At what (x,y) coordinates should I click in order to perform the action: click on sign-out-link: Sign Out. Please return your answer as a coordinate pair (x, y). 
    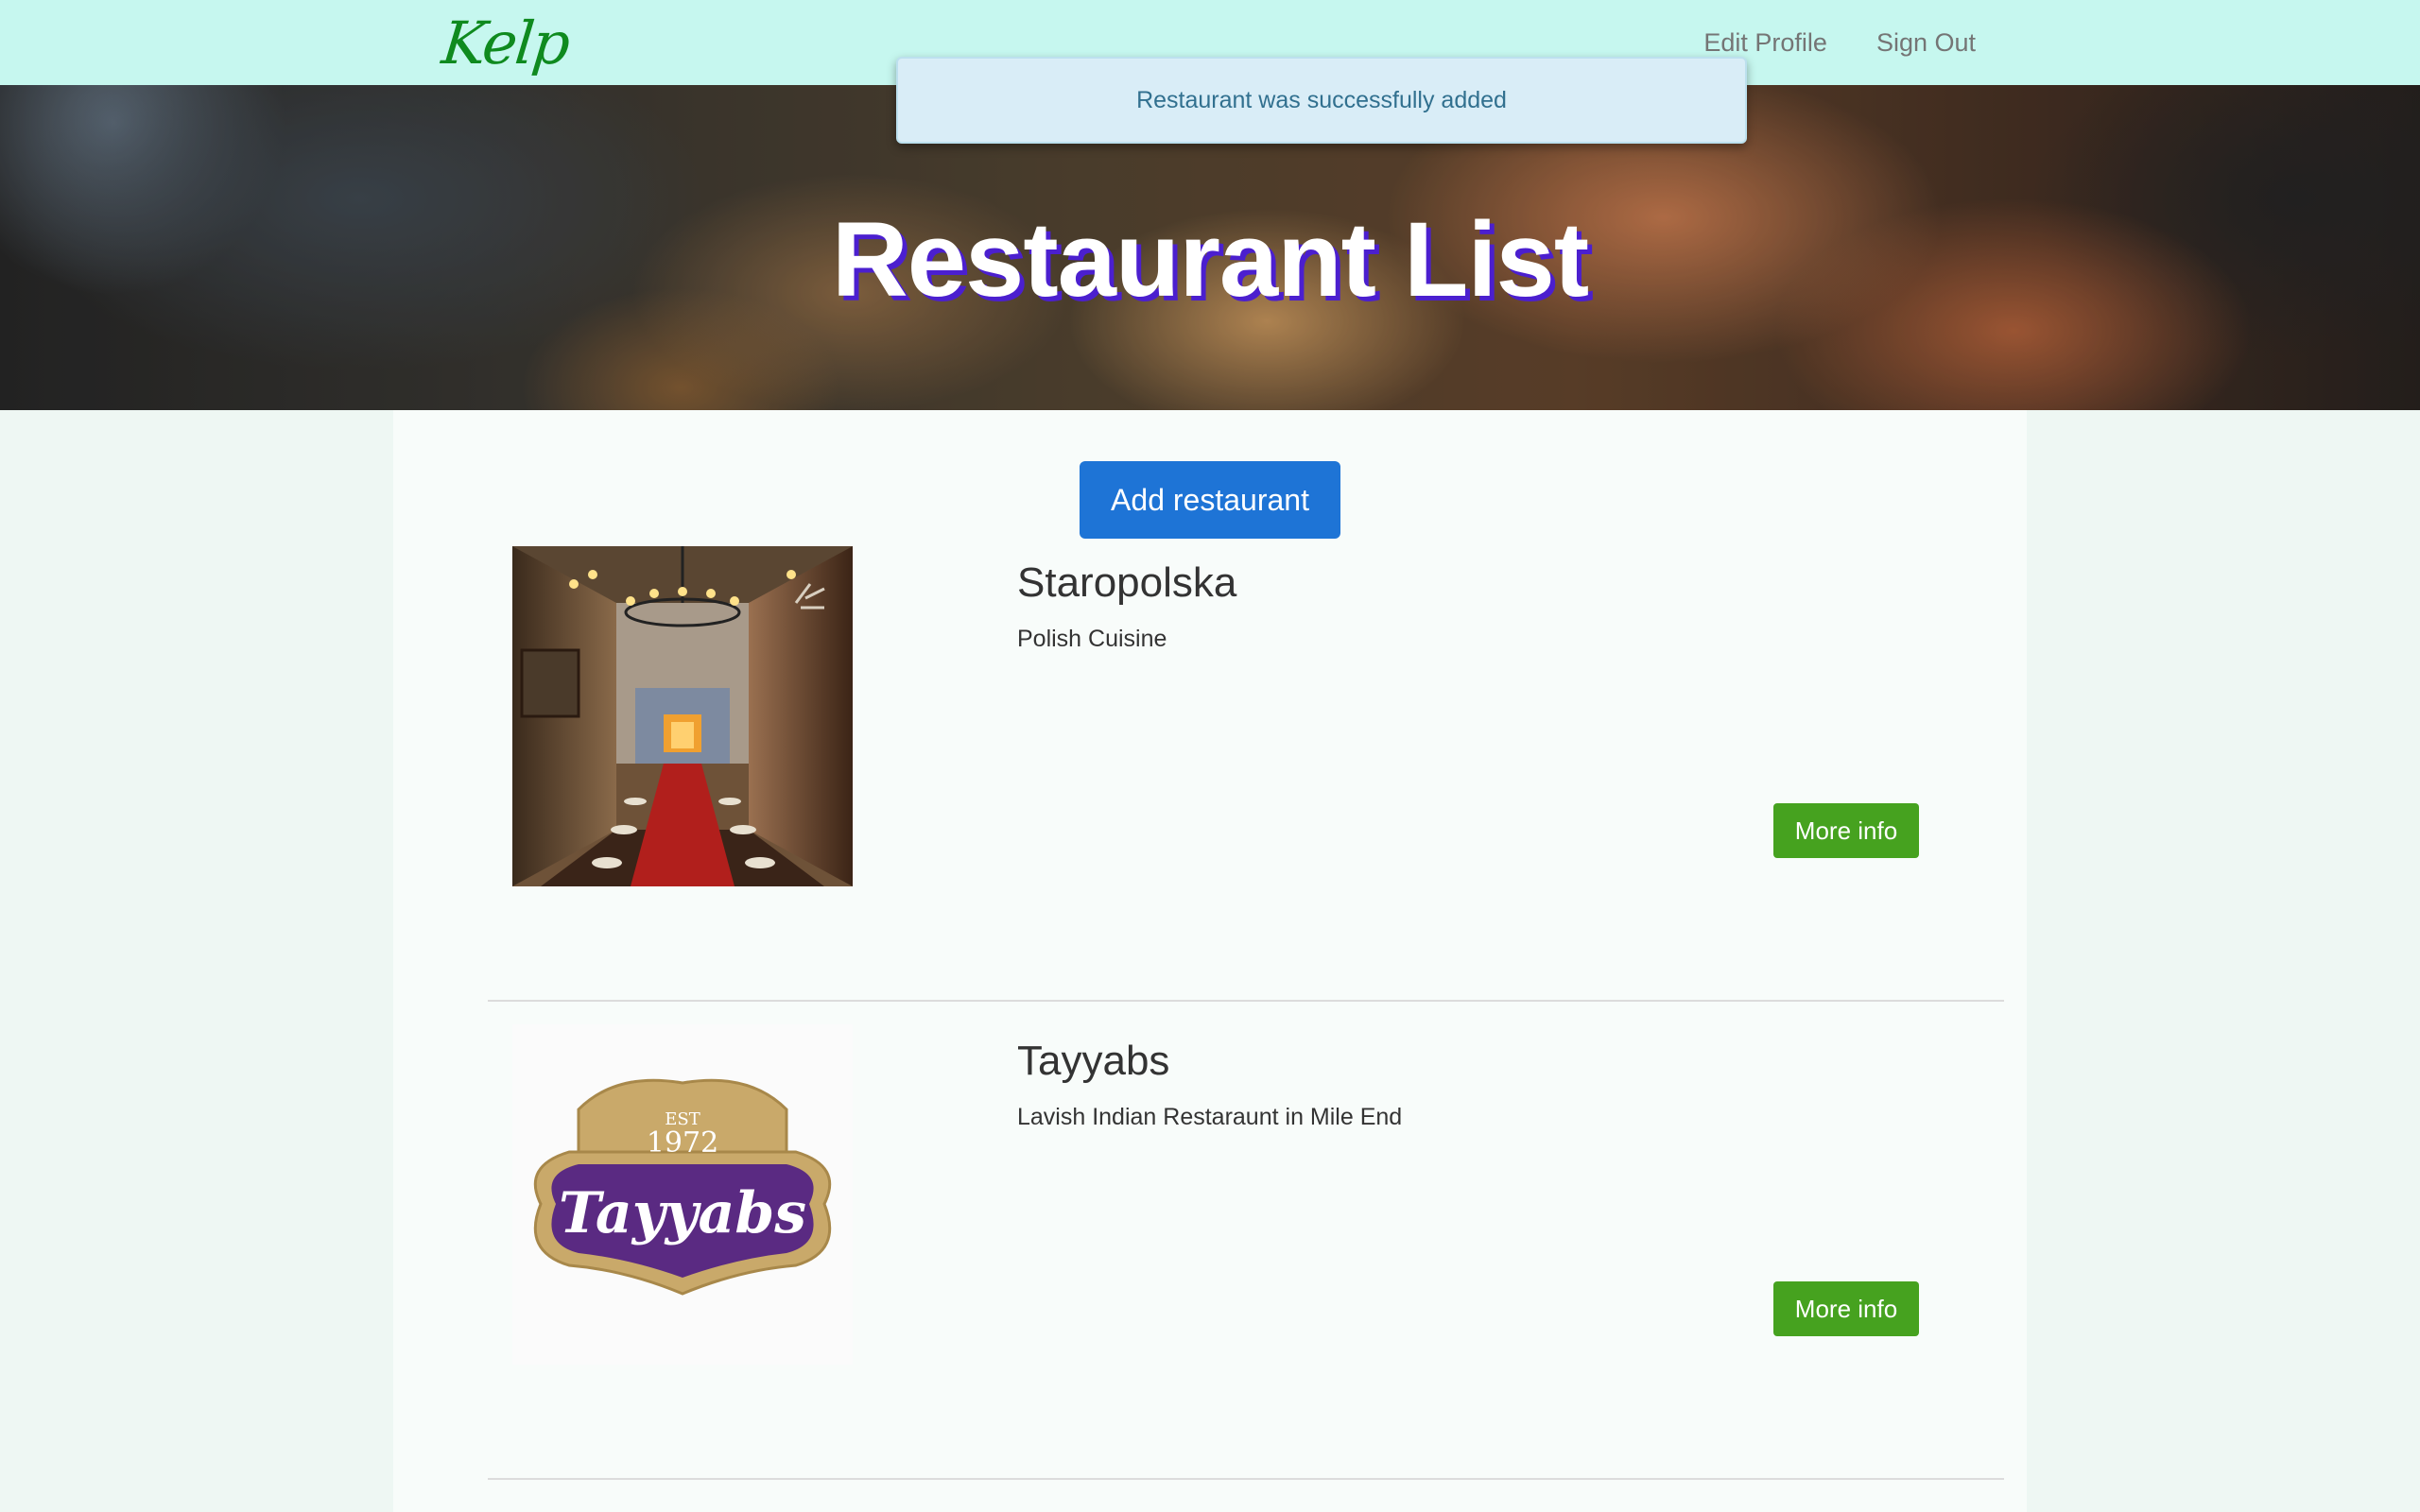
    Looking at the image, I should click on (1926, 43).